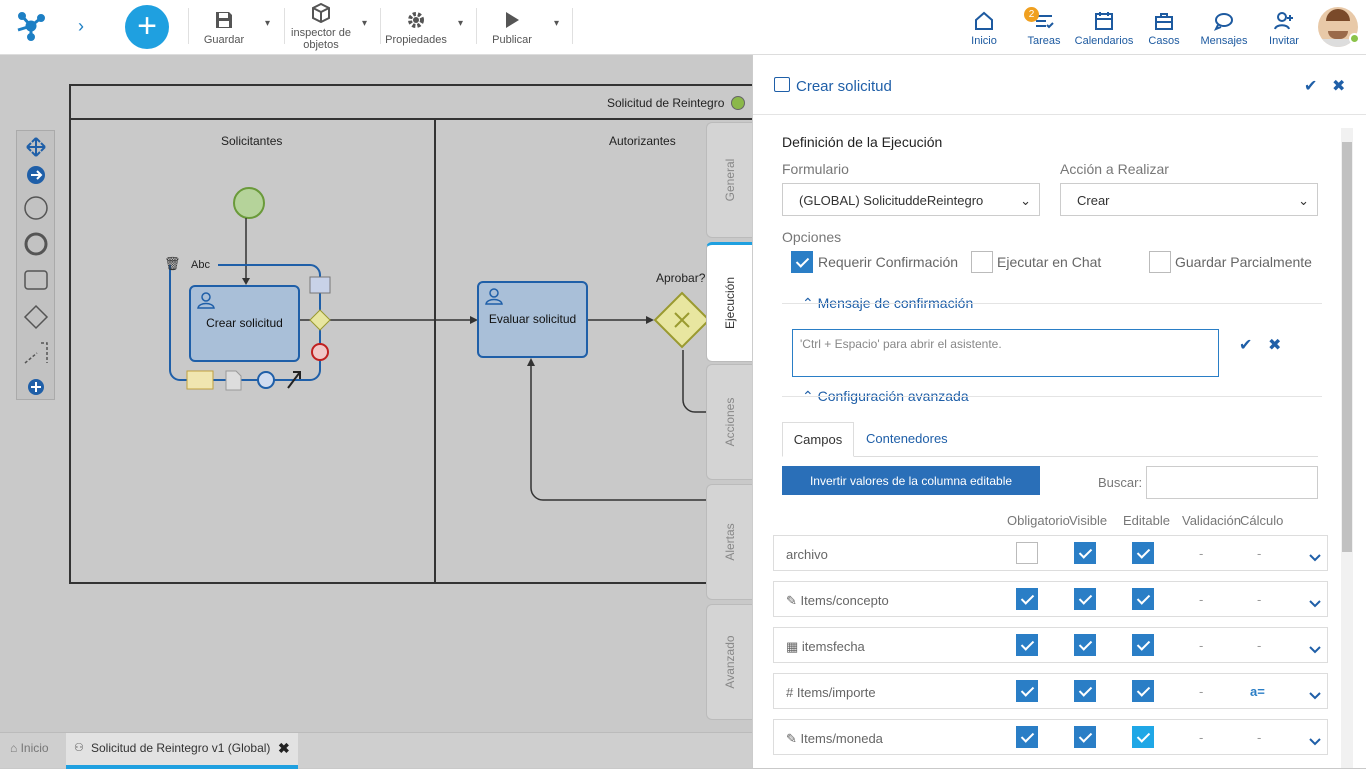 The height and width of the screenshot is (769, 1366). Describe the element at coordinates (782, 84) in the screenshot. I see `task-icon` at that location.